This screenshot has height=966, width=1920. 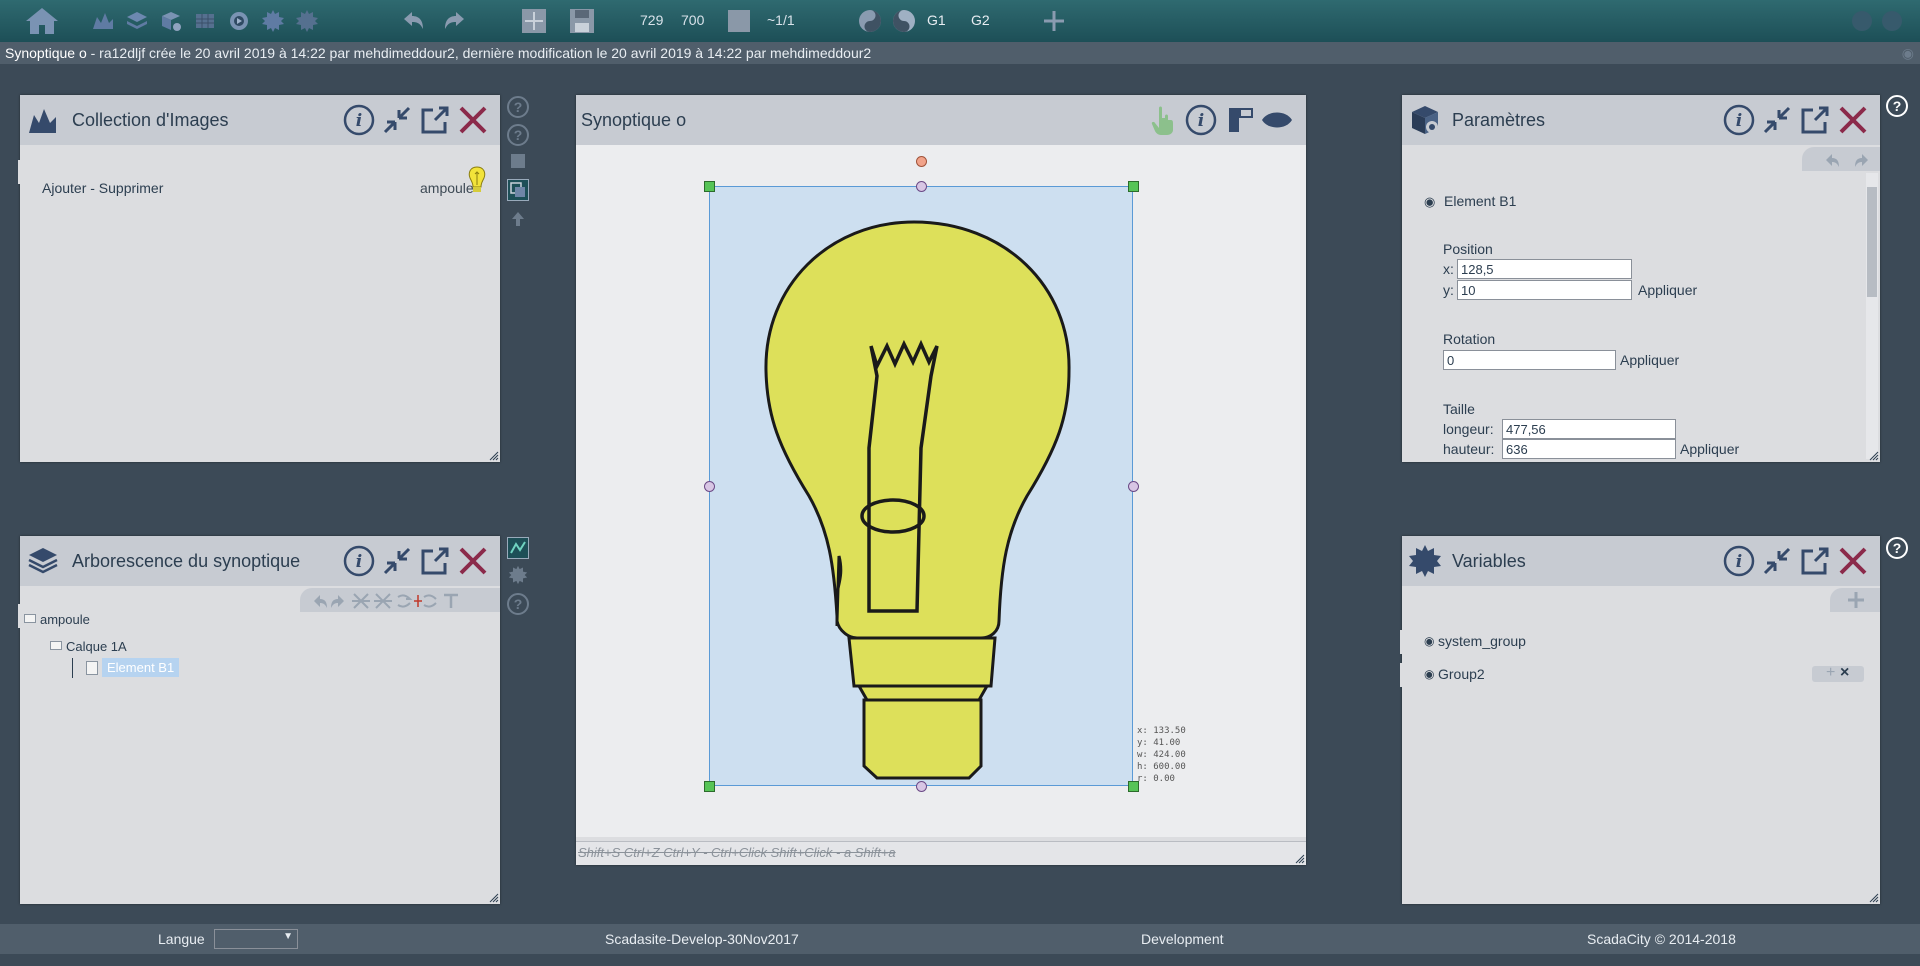 What do you see at coordinates (205, 21) in the screenshot?
I see `grid-icon` at bounding box center [205, 21].